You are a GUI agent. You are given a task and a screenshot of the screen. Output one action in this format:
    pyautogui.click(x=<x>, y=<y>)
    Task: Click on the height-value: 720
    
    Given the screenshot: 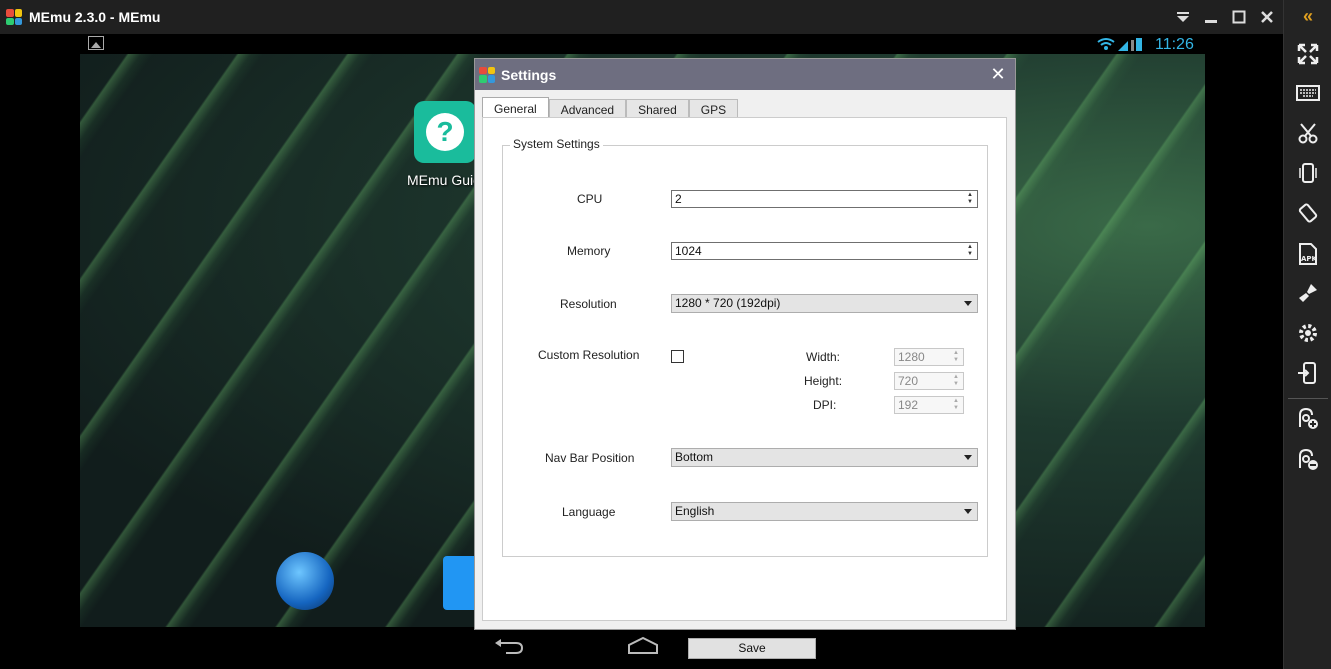 What is the action you would take?
    pyautogui.click(x=908, y=381)
    